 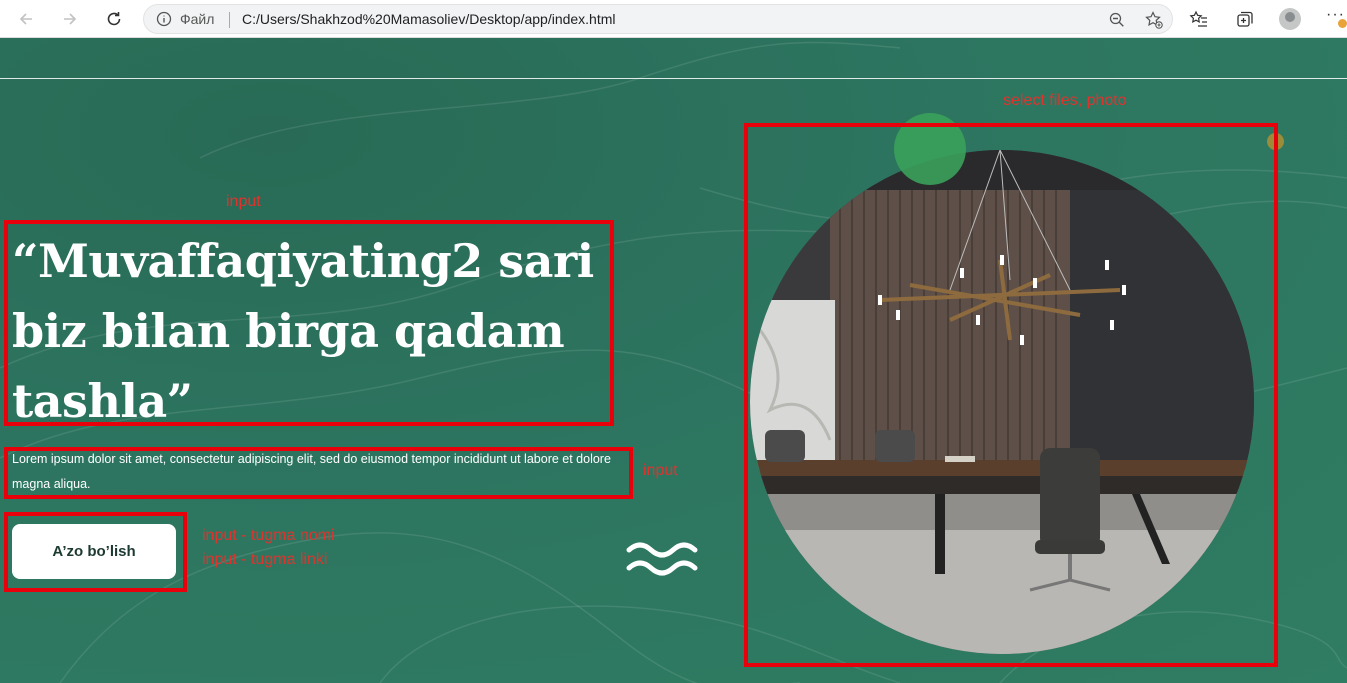 I want to click on collections-icon, so click(x=1245, y=19).